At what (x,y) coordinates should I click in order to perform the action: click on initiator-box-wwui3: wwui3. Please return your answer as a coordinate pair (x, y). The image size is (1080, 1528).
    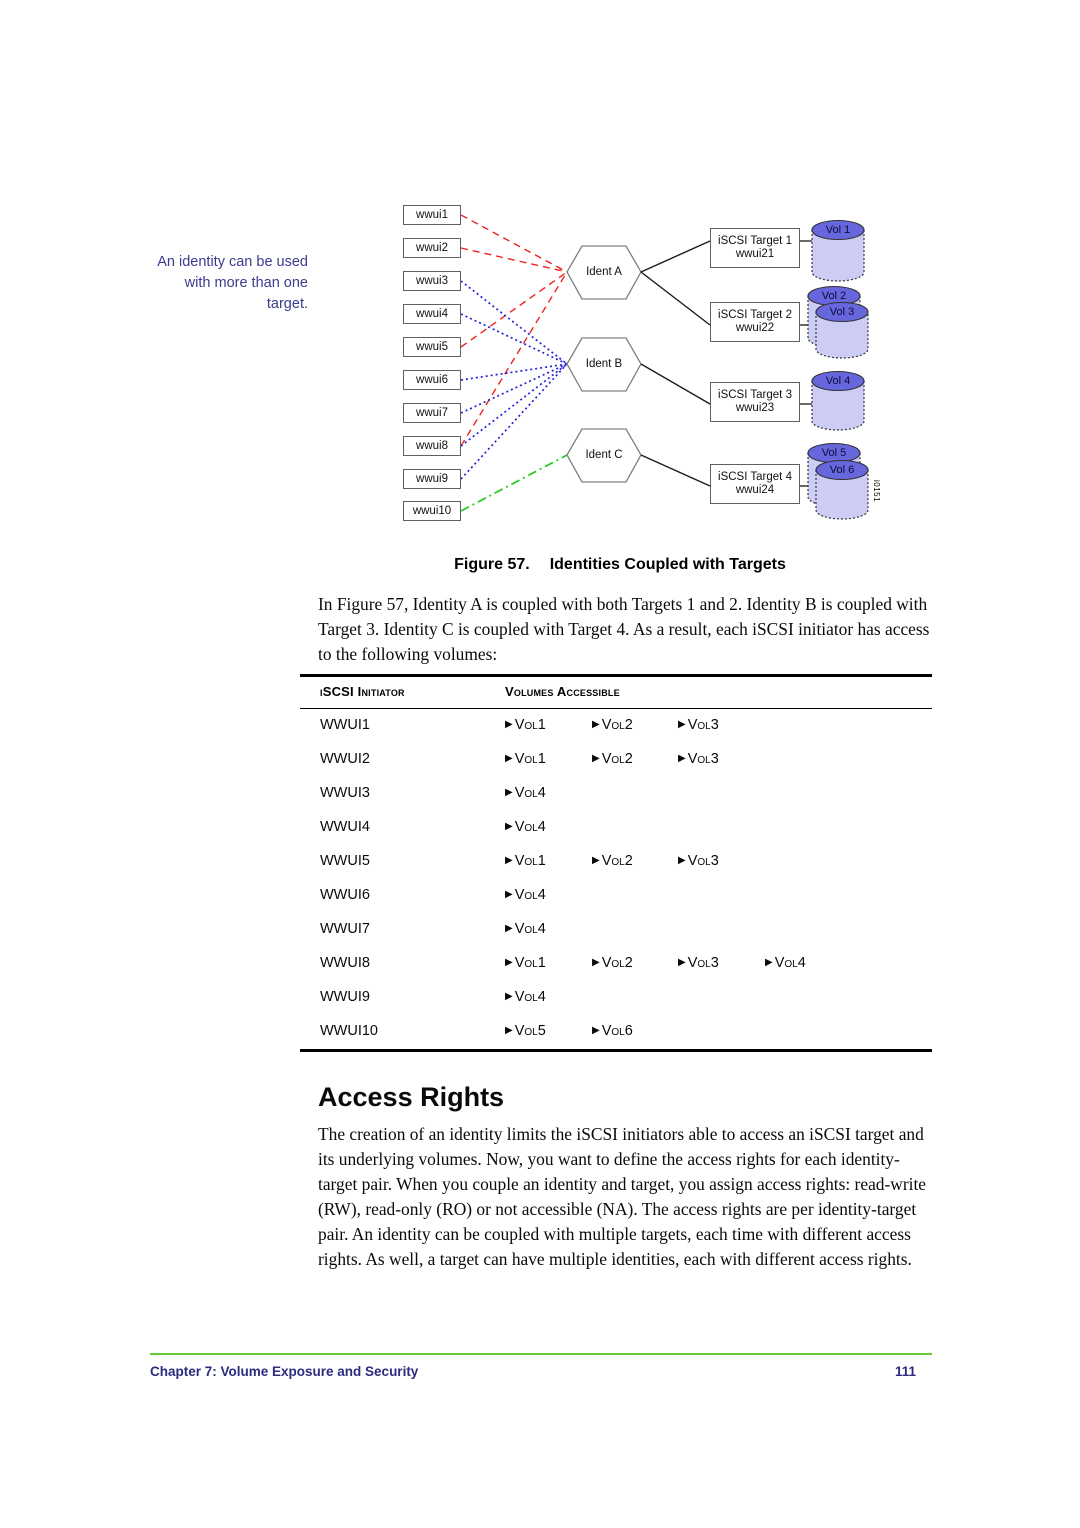
    Looking at the image, I should click on (432, 281).